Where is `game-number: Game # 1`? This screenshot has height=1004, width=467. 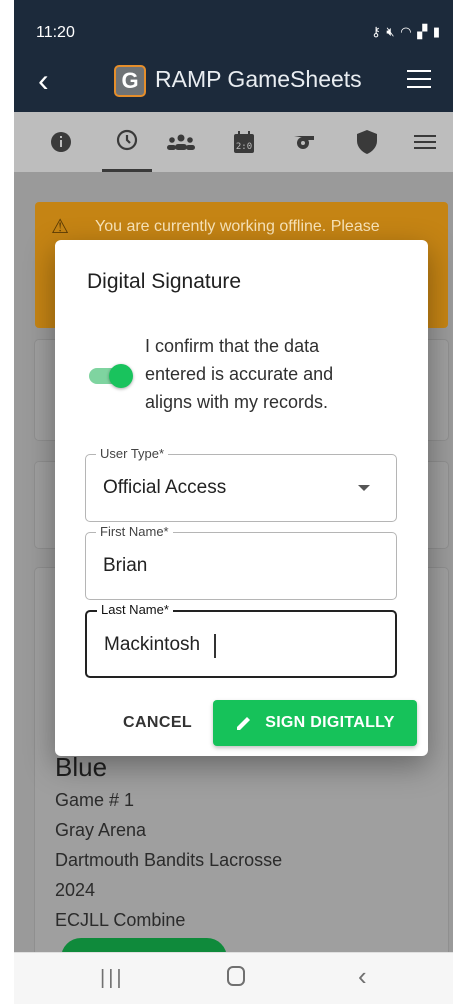
game-number: Game # 1 is located at coordinates (95, 800).